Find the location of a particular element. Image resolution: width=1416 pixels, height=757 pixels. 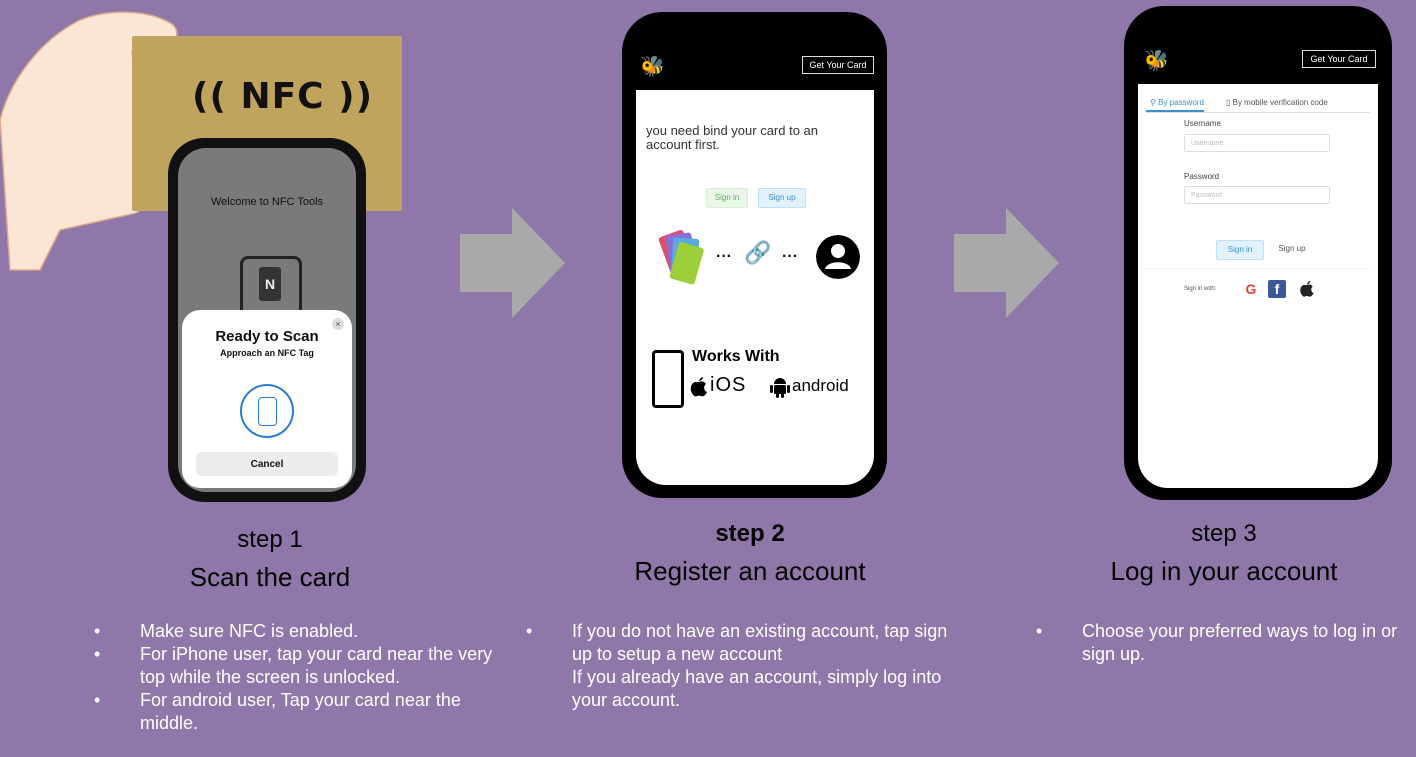

scan-phone-icon is located at coordinates (267, 411).